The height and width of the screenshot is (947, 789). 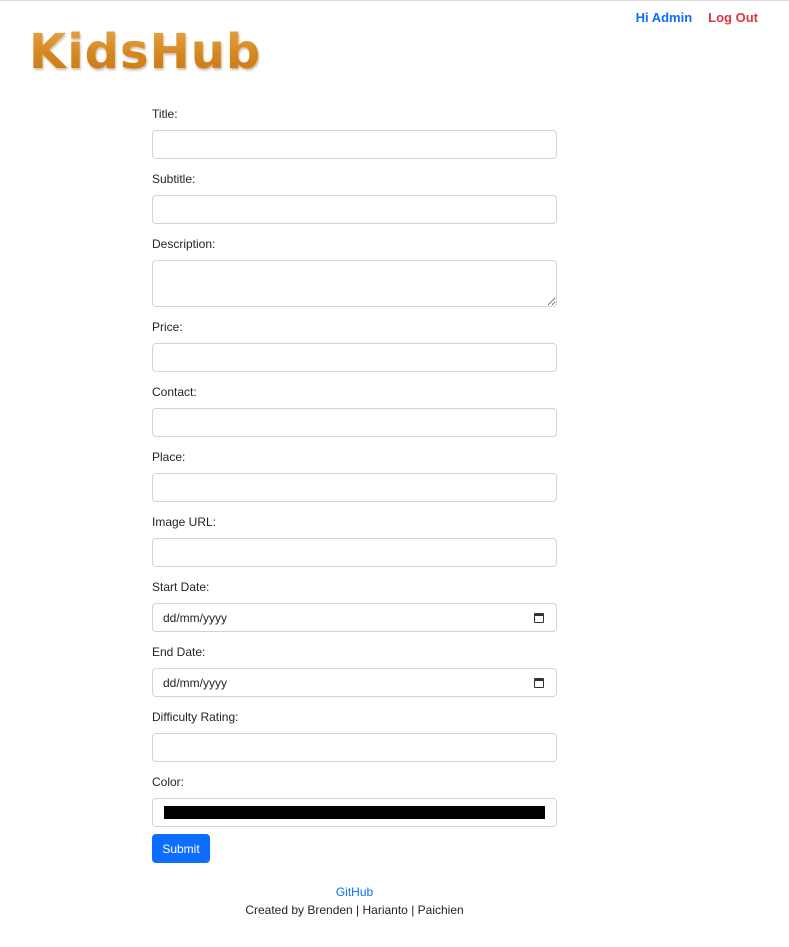 I want to click on logout-link: Log Out, so click(x=733, y=18).